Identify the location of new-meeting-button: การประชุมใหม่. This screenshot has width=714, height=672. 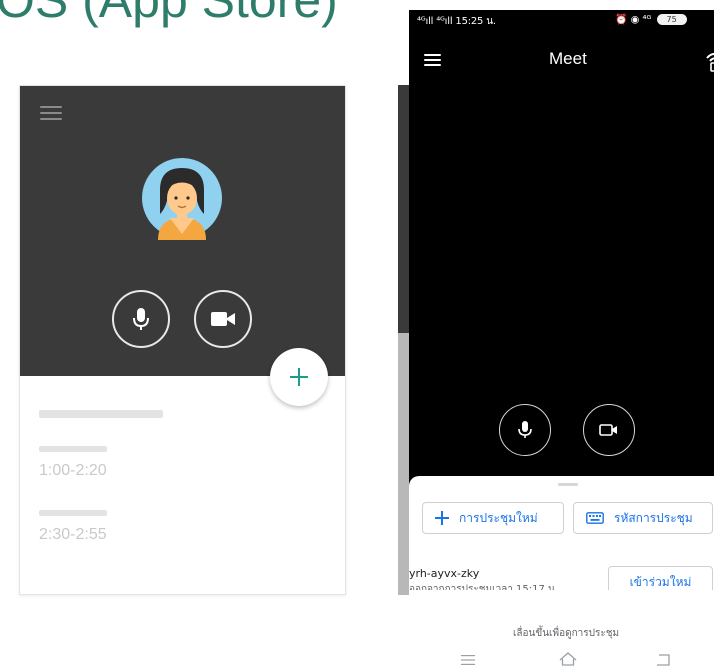
(493, 518).